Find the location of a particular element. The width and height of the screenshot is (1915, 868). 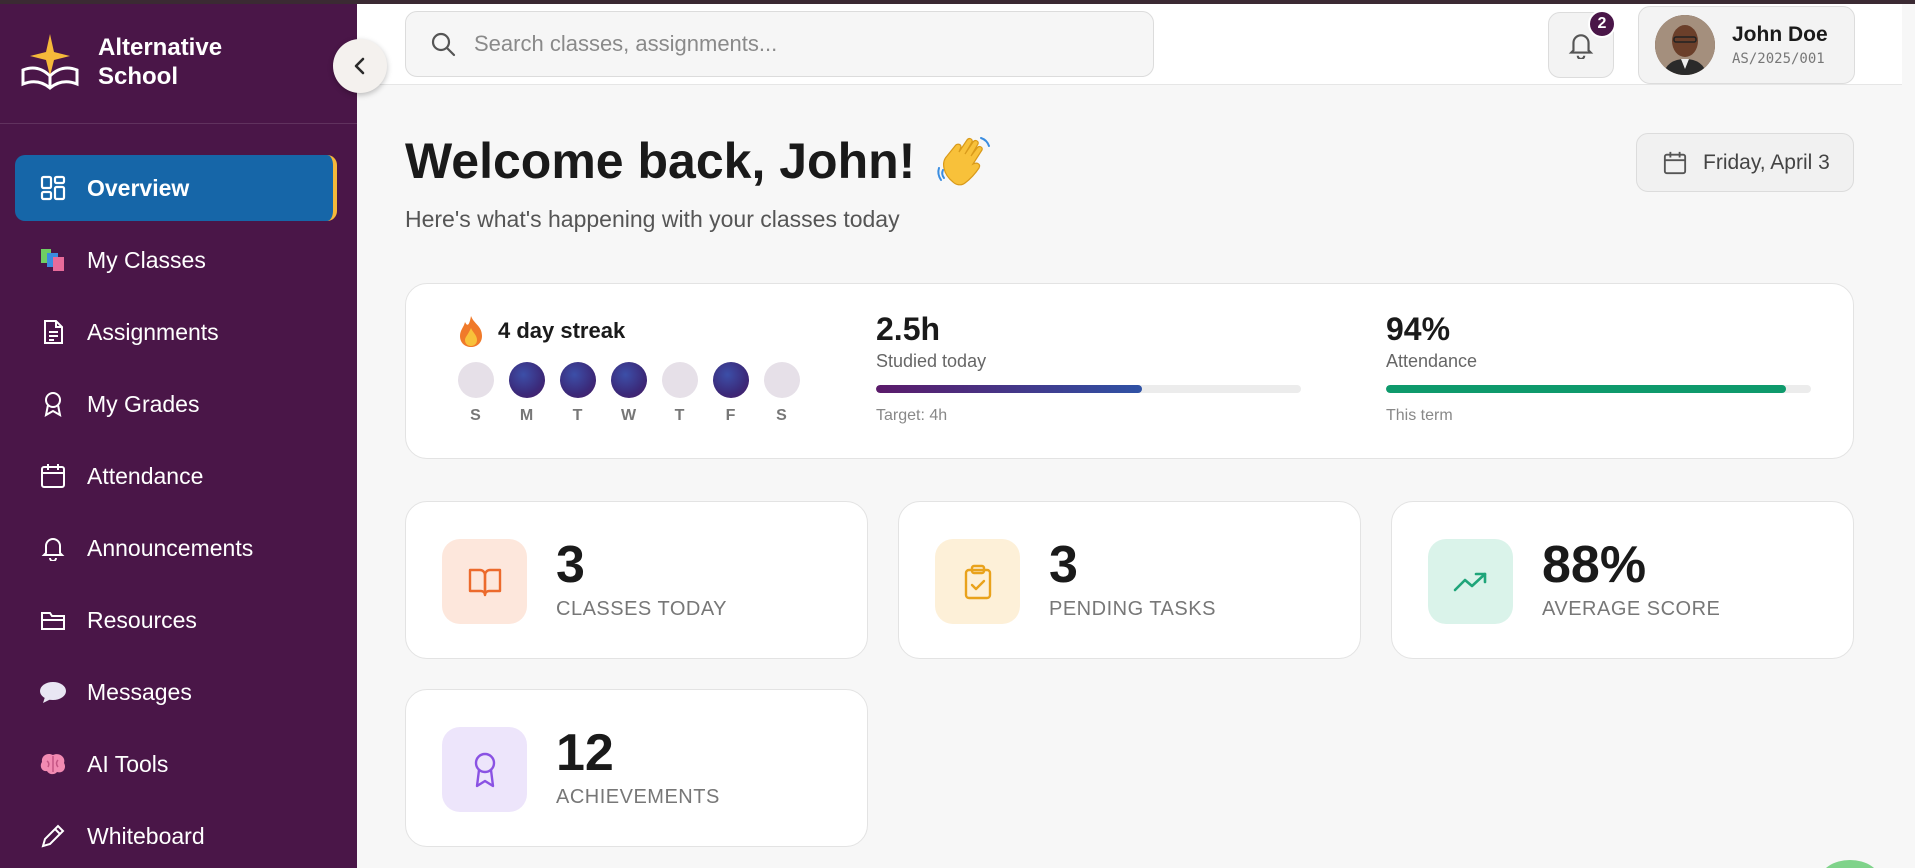

streak-day: T is located at coordinates (577, 393).